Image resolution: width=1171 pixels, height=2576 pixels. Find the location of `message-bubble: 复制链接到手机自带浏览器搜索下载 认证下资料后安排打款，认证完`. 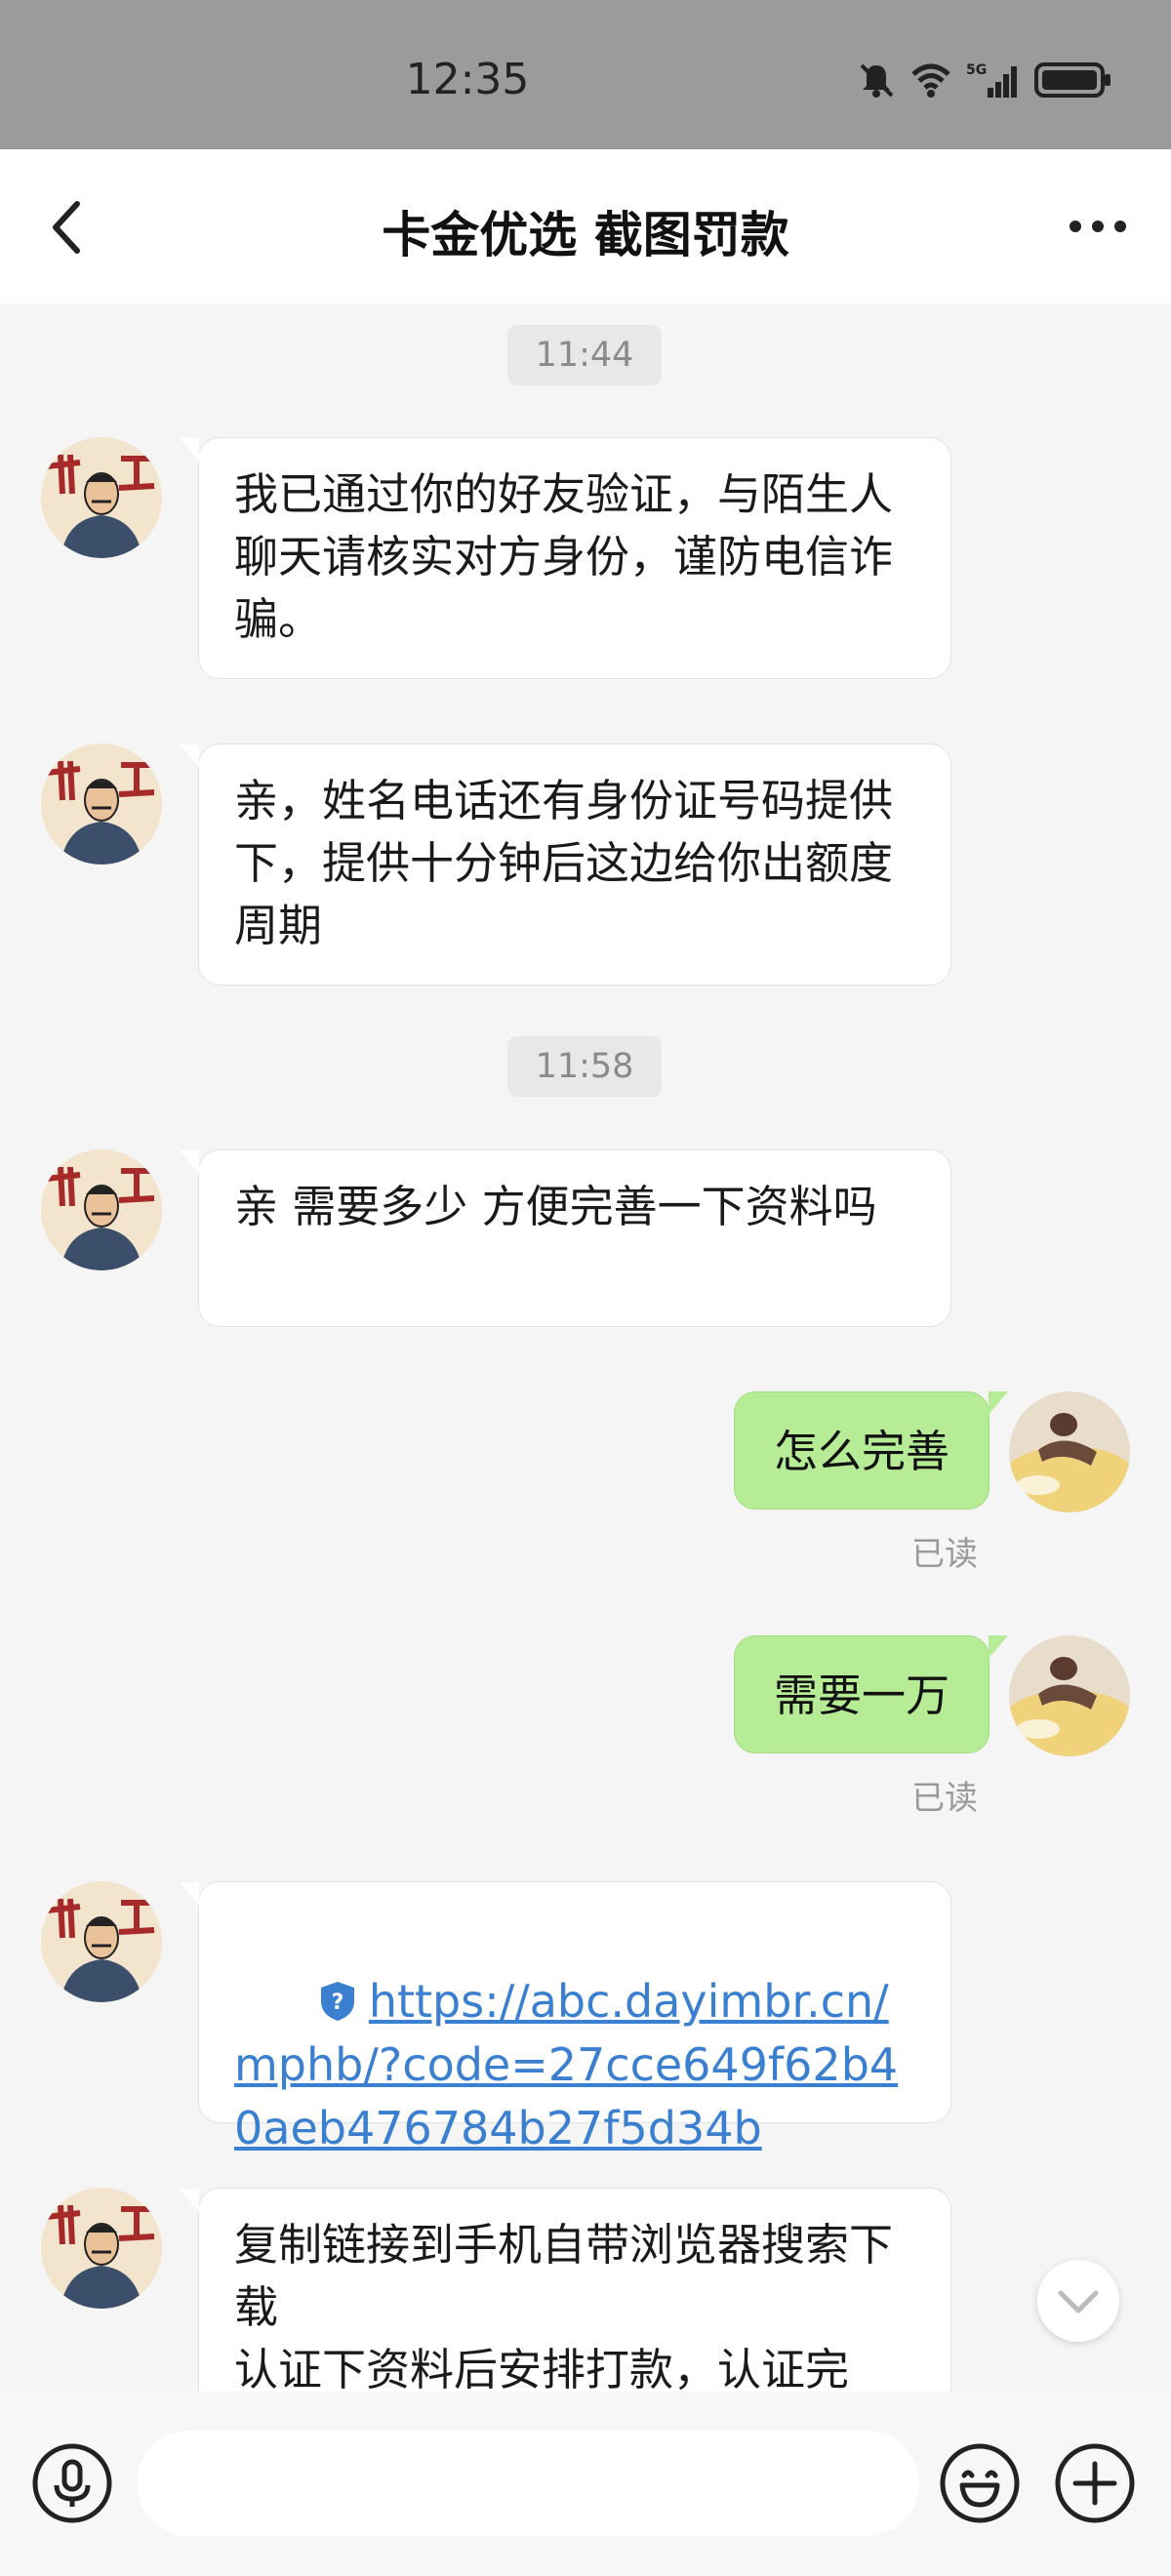

message-bubble: 复制链接到手机自带浏览器搜索下载 认证下资料后安排打款，认证完 is located at coordinates (565, 2290).